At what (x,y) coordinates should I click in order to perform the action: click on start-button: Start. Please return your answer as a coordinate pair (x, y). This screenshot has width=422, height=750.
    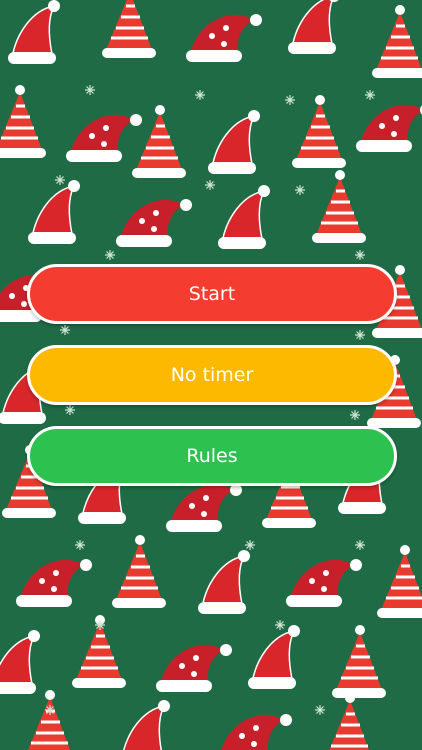
    Looking at the image, I should click on (212, 294).